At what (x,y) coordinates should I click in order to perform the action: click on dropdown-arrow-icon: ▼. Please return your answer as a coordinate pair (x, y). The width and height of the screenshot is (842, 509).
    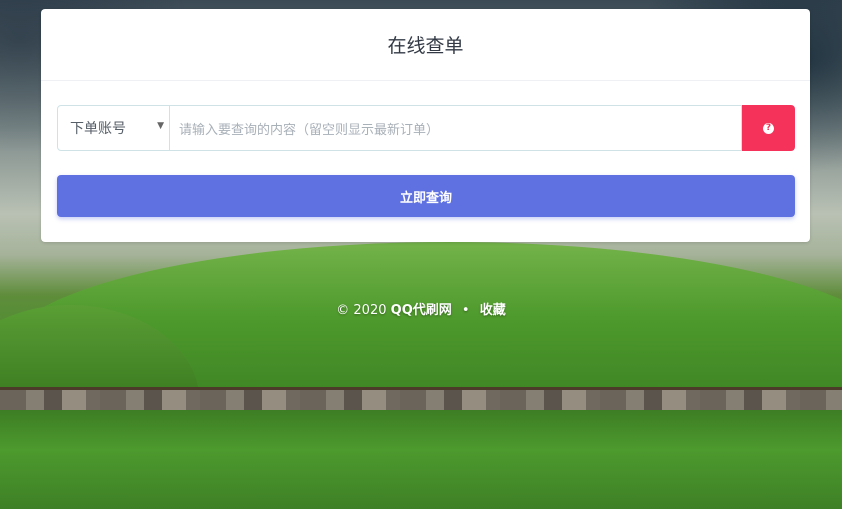
    Looking at the image, I should click on (160, 126).